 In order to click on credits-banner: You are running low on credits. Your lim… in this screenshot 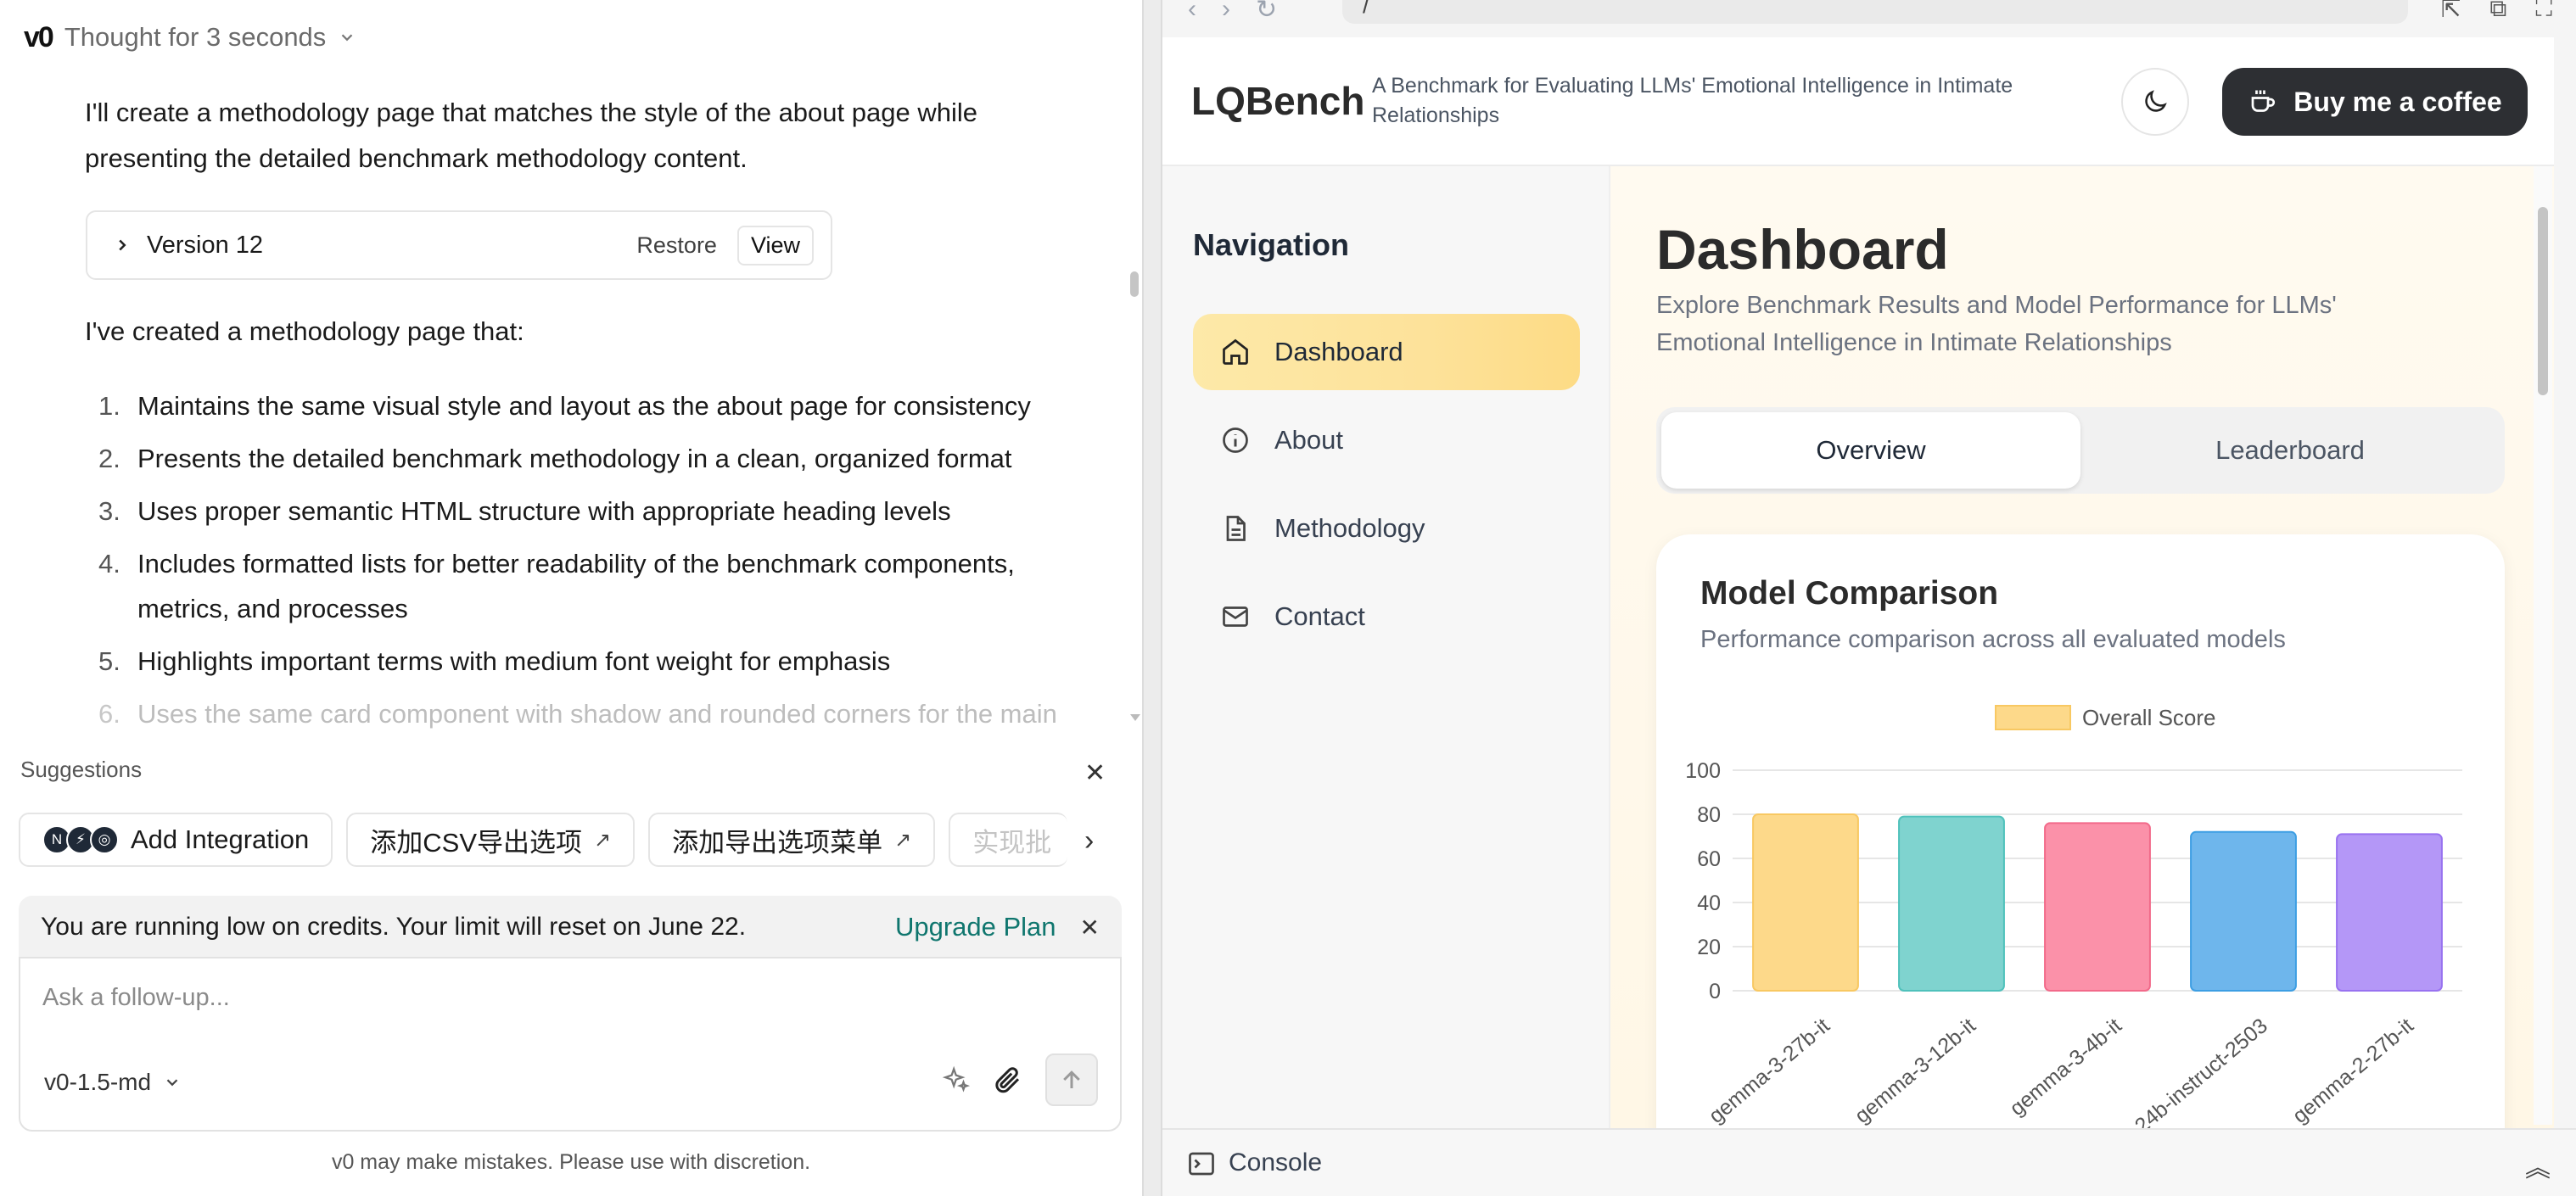, I will do `click(570, 927)`.